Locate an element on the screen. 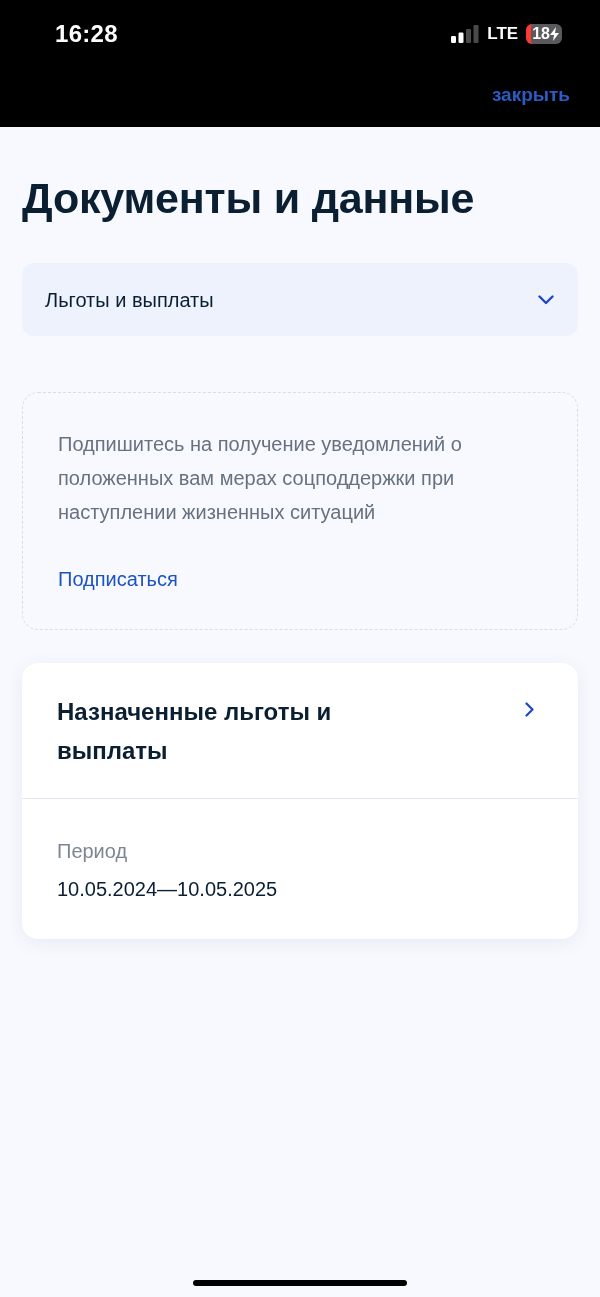 The image size is (600, 1297). chevron-down-icon is located at coordinates (546, 299).